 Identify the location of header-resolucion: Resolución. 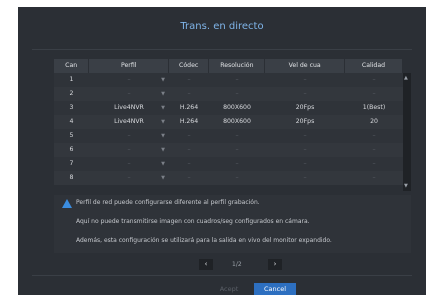
(237, 66).